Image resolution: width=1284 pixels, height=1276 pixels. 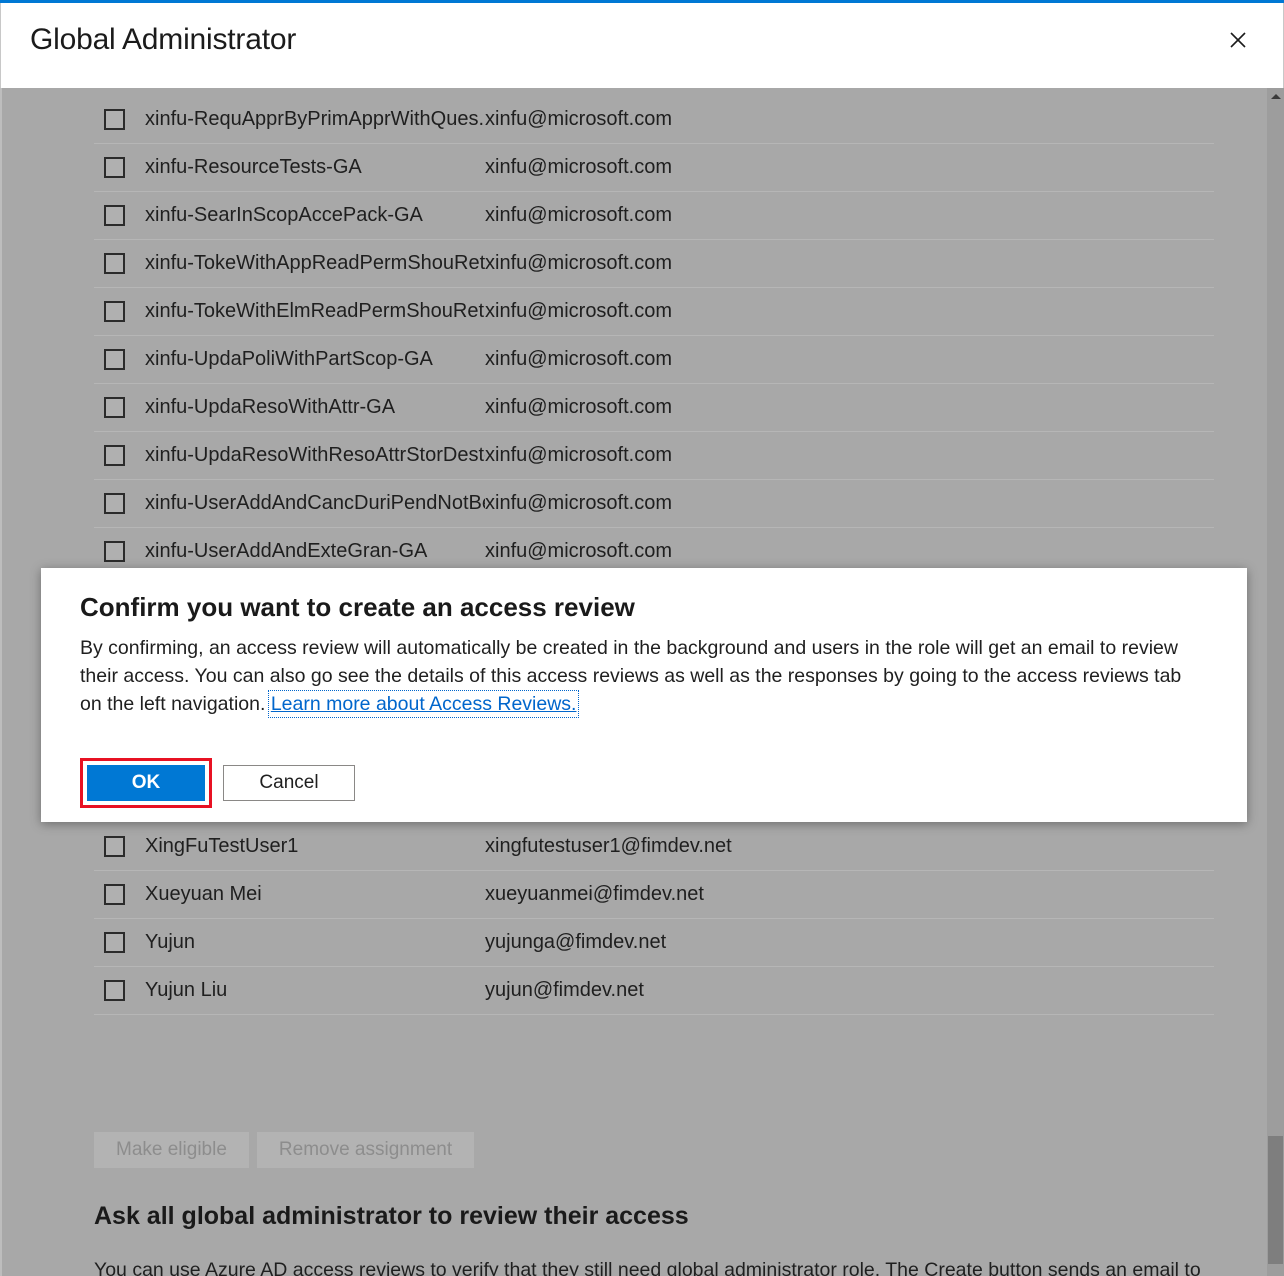 What do you see at coordinates (1, 682) in the screenshot?
I see `left-gutter` at bounding box center [1, 682].